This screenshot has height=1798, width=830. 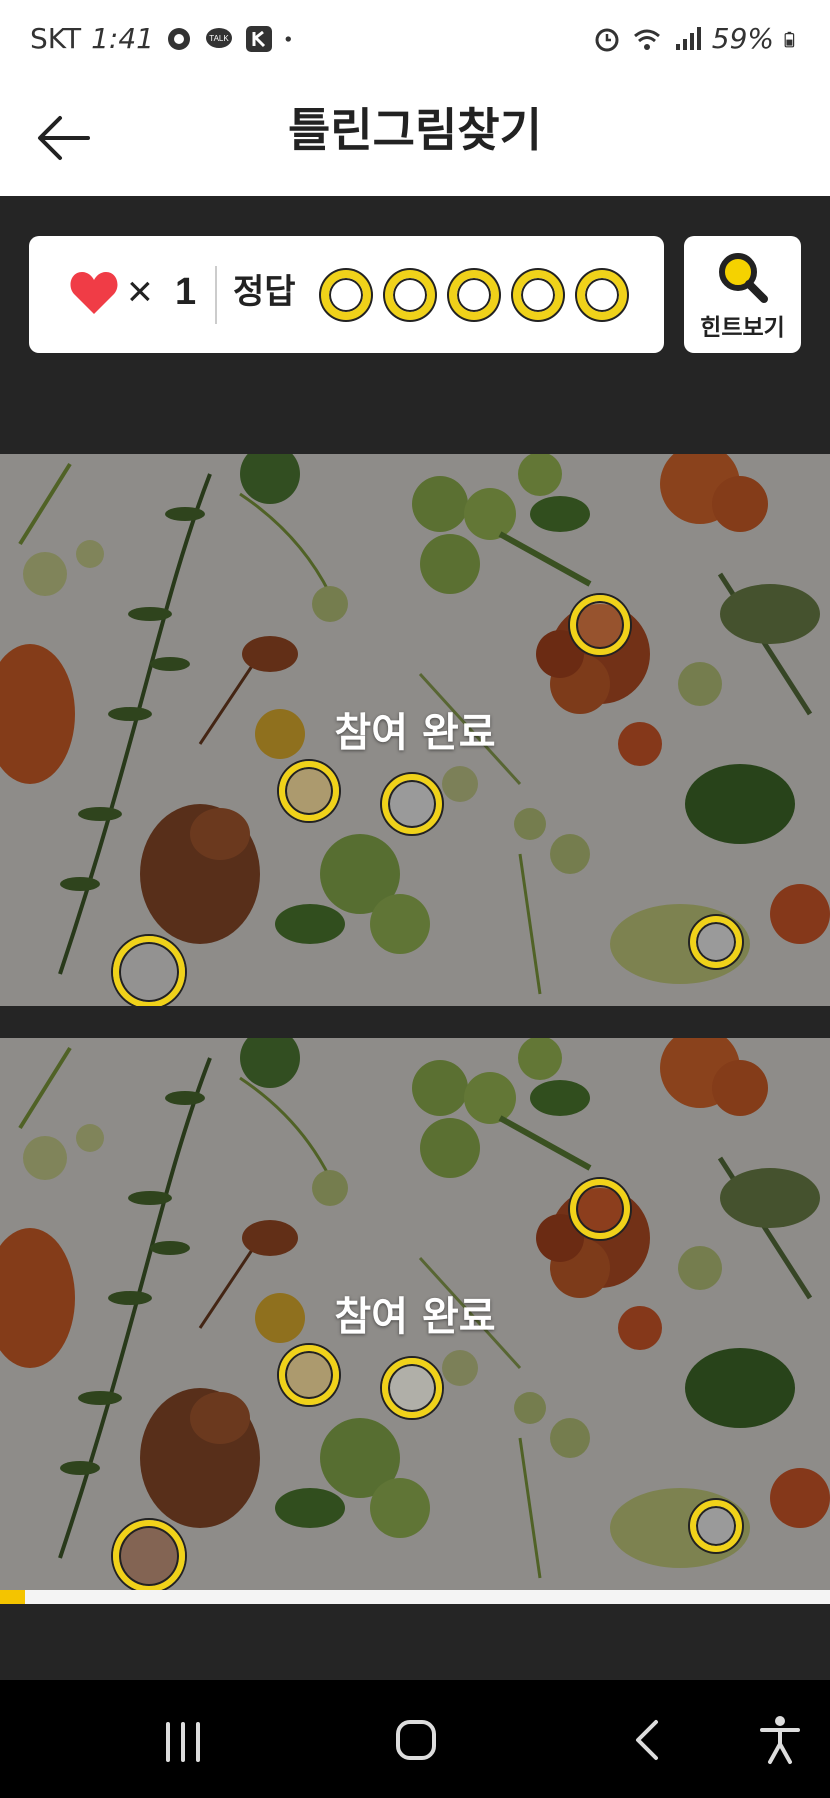 I want to click on alarm-icon, so click(x=607, y=39).